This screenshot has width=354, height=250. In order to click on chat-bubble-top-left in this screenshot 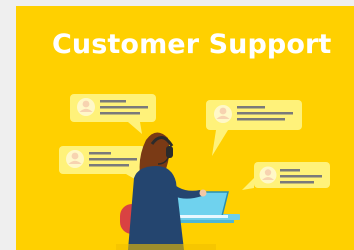, I will do `click(113, 114)`.